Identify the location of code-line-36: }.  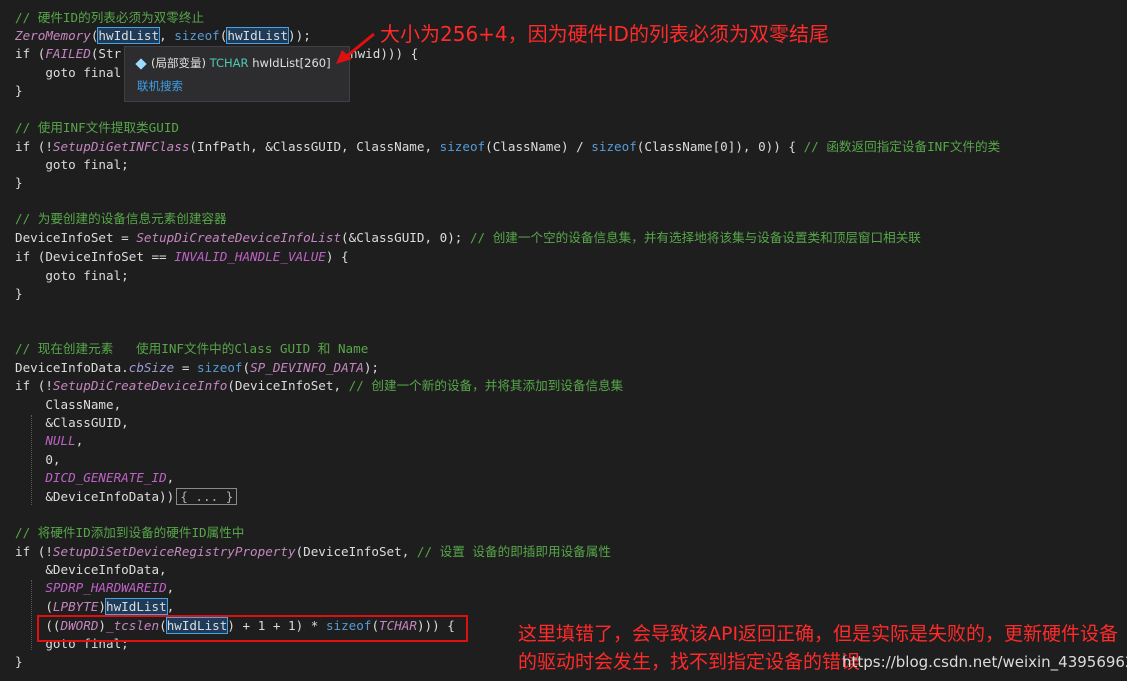
(19, 661).